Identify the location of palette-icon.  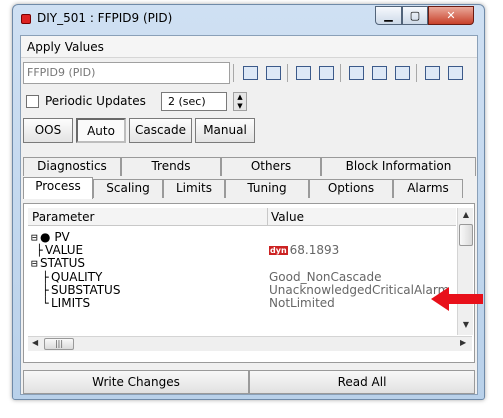
(401, 72).